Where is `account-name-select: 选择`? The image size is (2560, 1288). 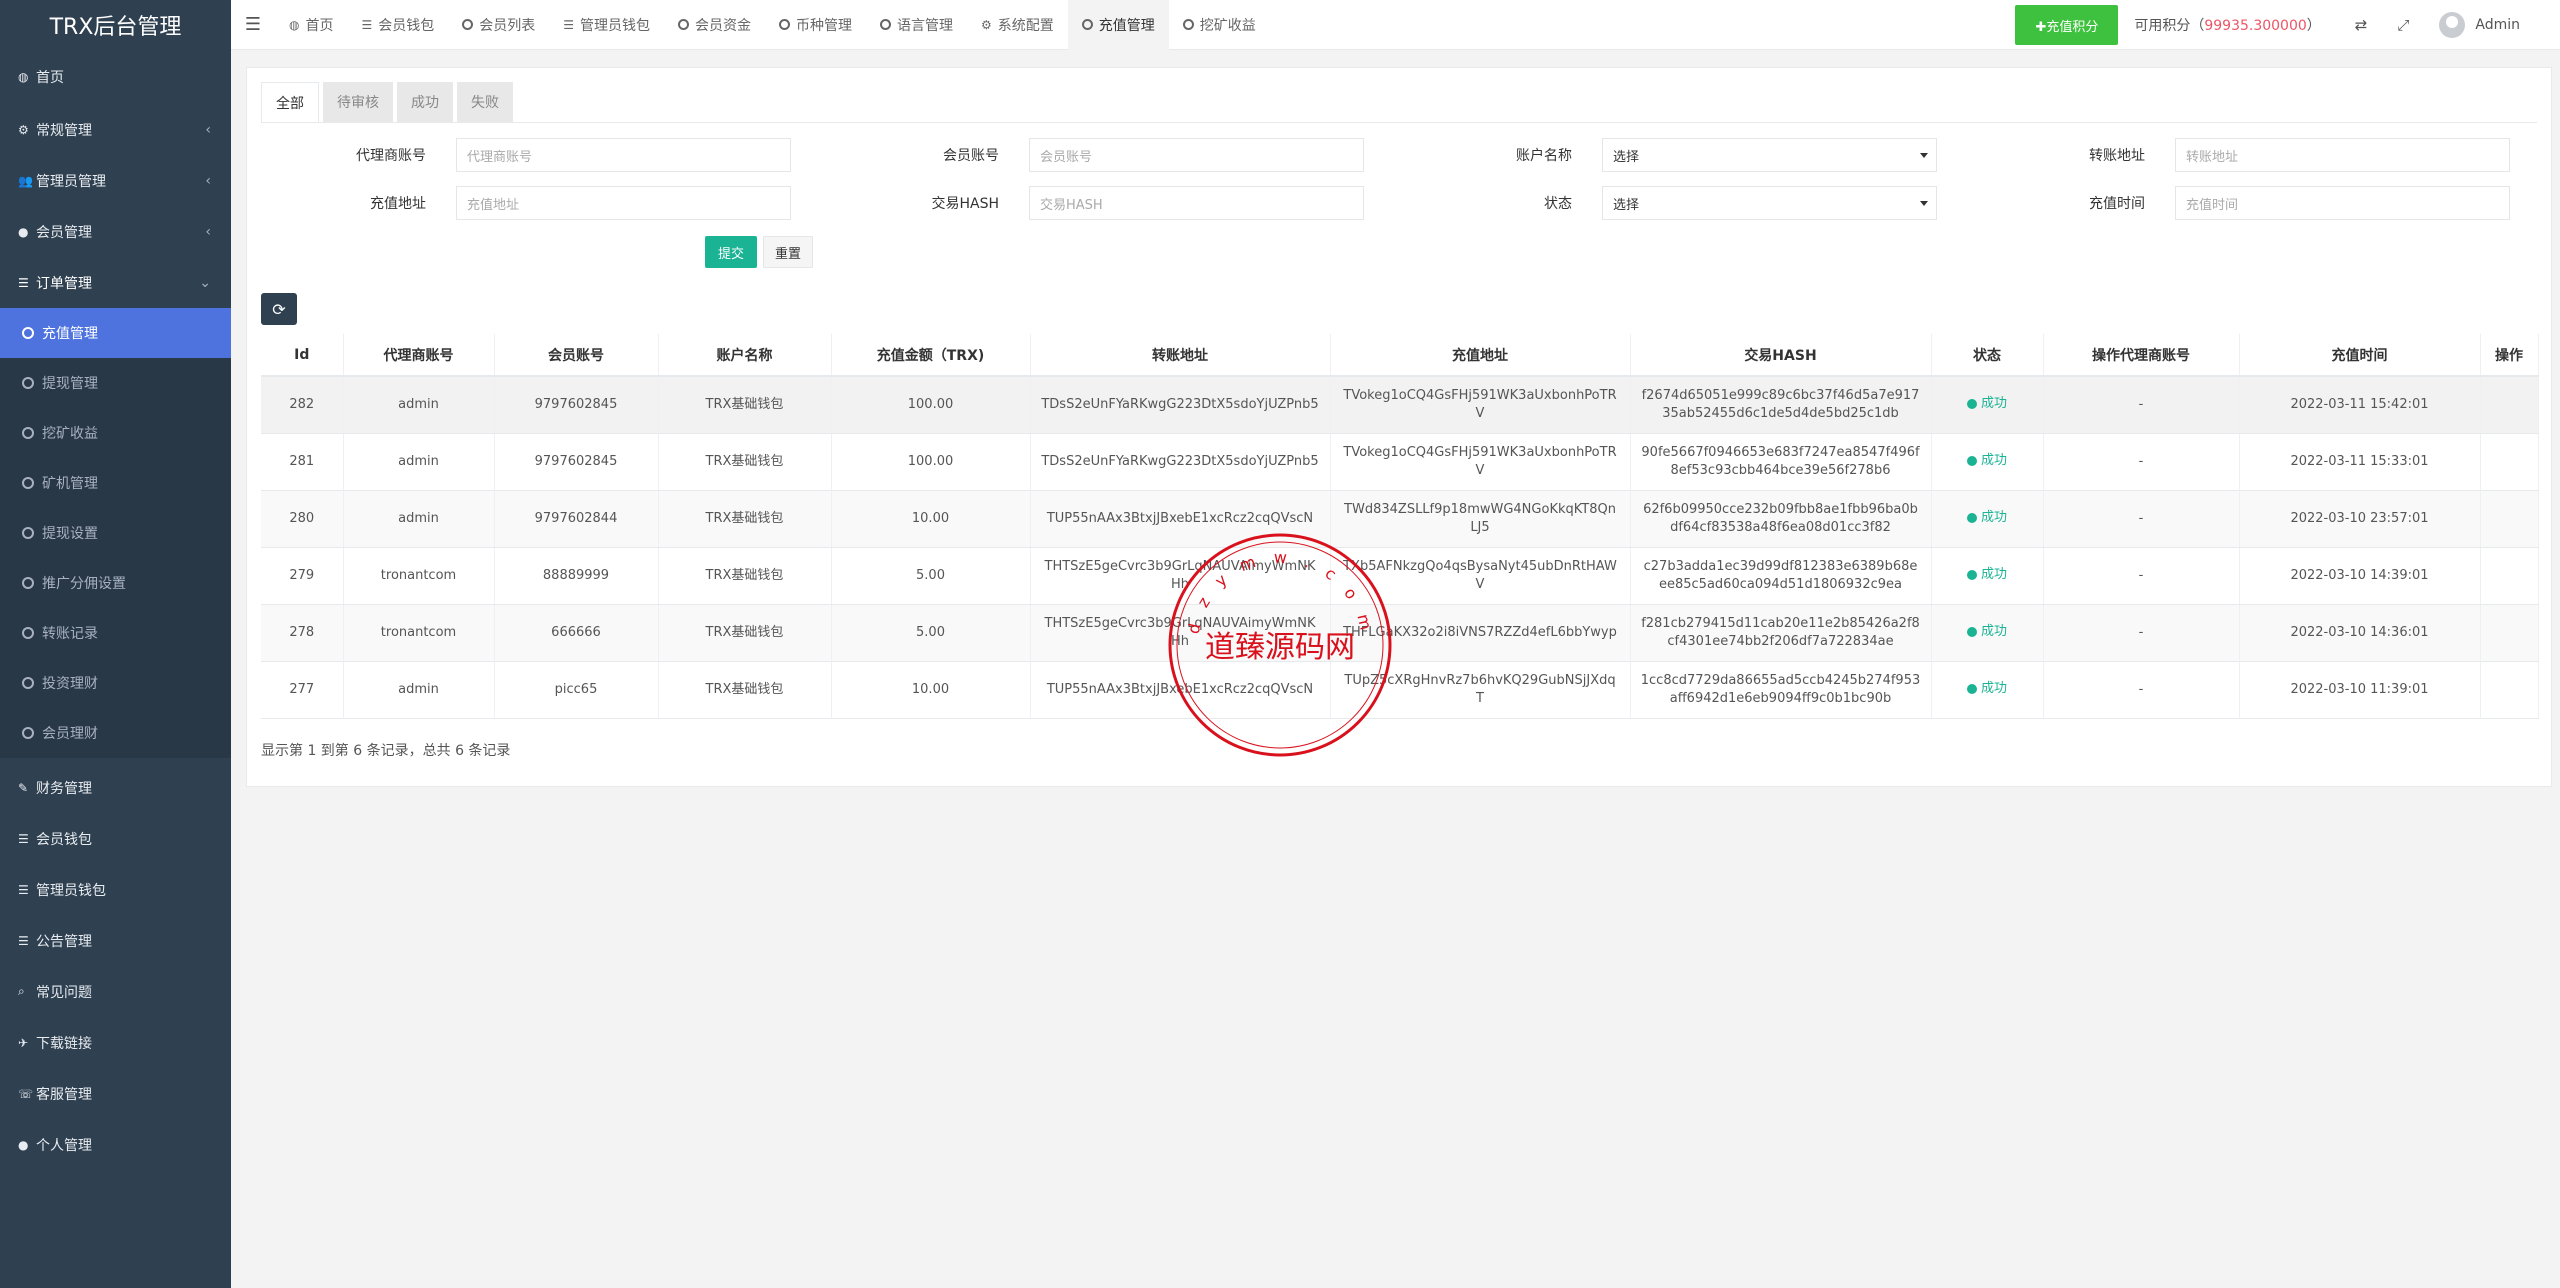
account-name-select: 选择 is located at coordinates (1769, 155).